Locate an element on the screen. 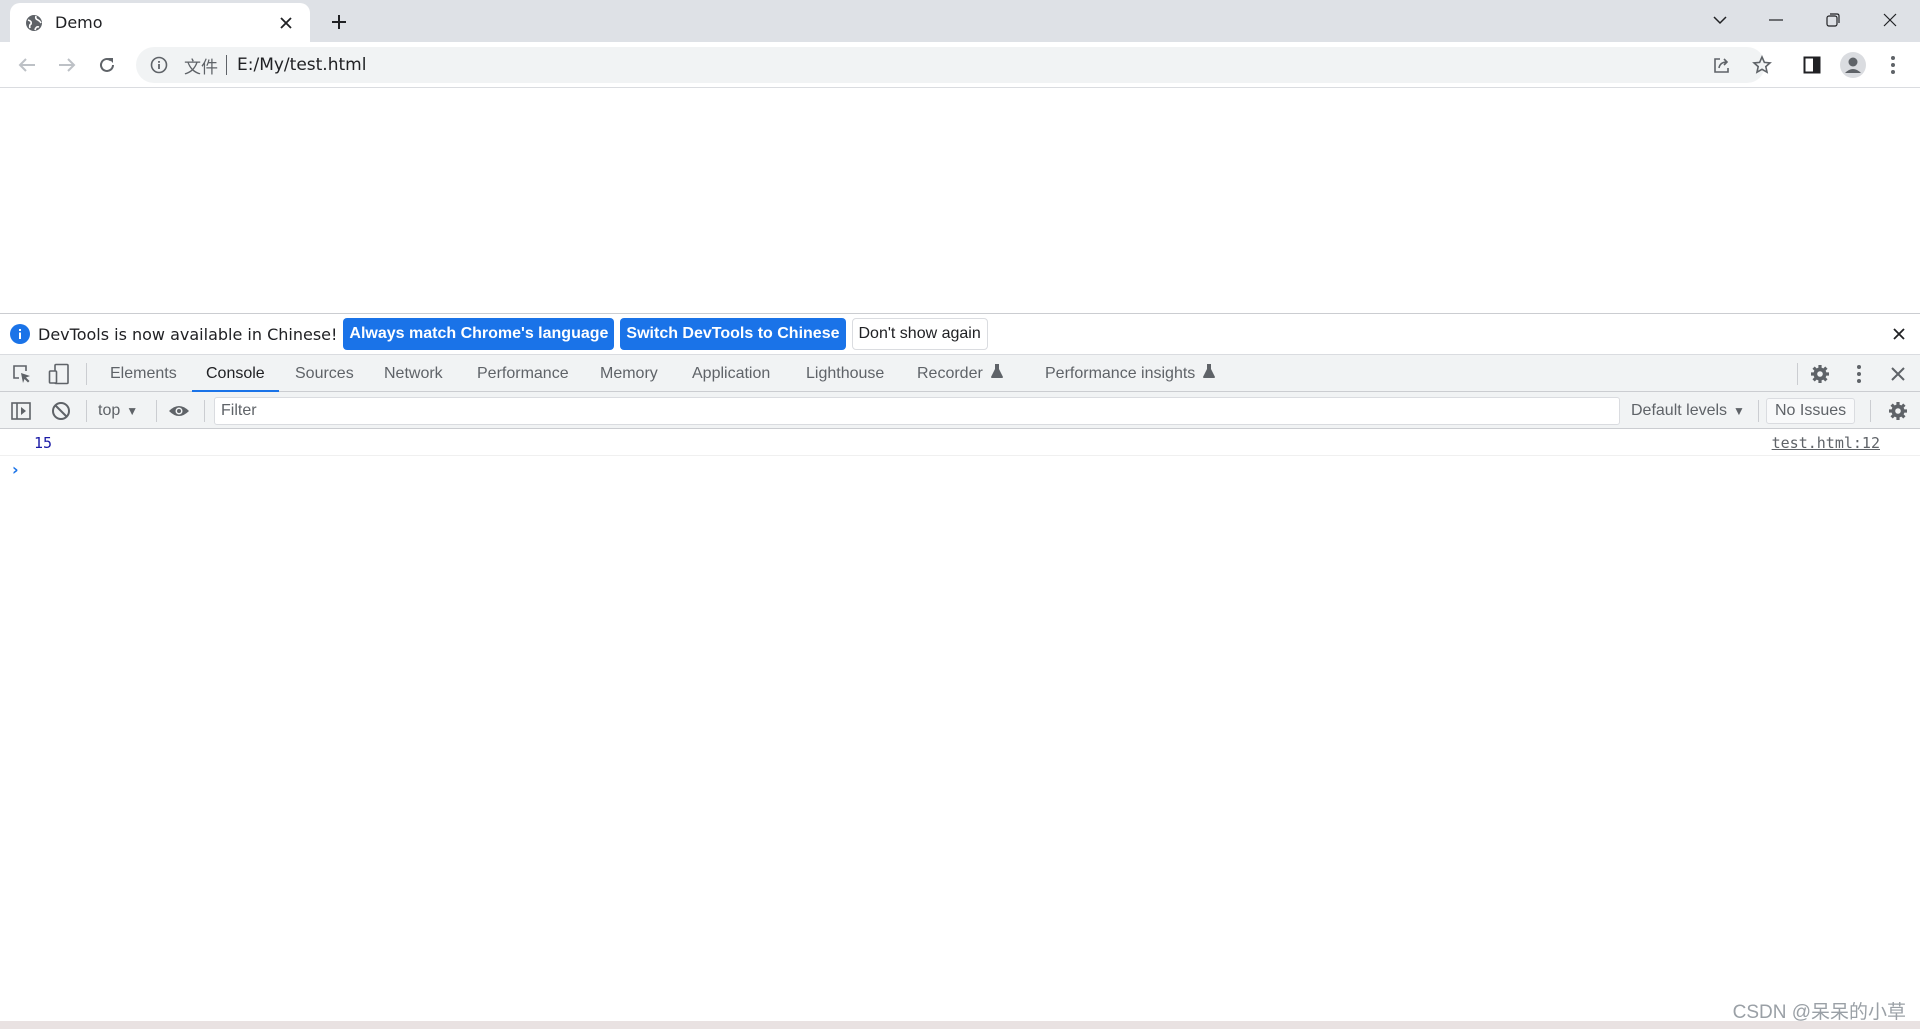 The image size is (1920, 1029). console-filter-input is located at coordinates (920, 411).